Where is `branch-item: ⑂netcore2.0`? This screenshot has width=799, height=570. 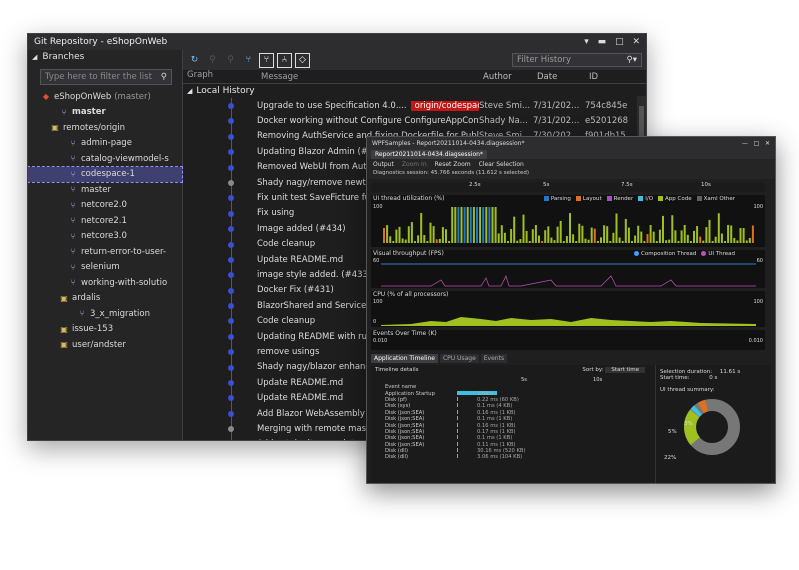 branch-item: ⑂netcore2.0 is located at coordinates (105, 206).